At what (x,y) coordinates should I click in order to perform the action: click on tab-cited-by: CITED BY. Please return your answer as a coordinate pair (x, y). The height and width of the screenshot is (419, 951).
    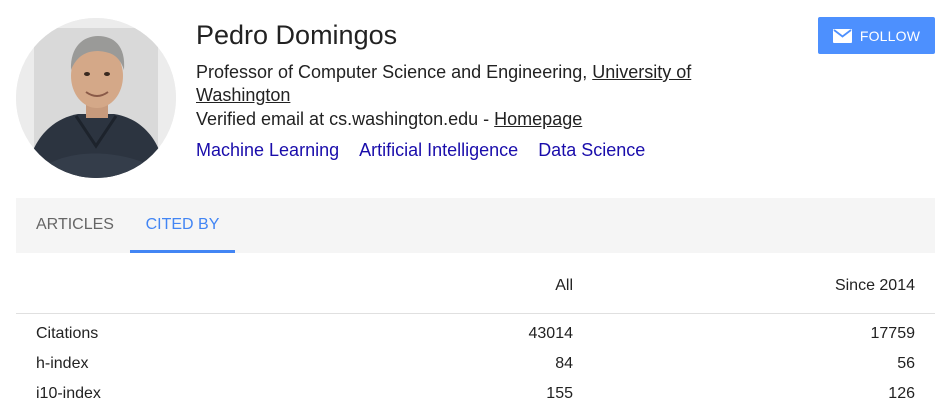
    Looking at the image, I should click on (182, 225).